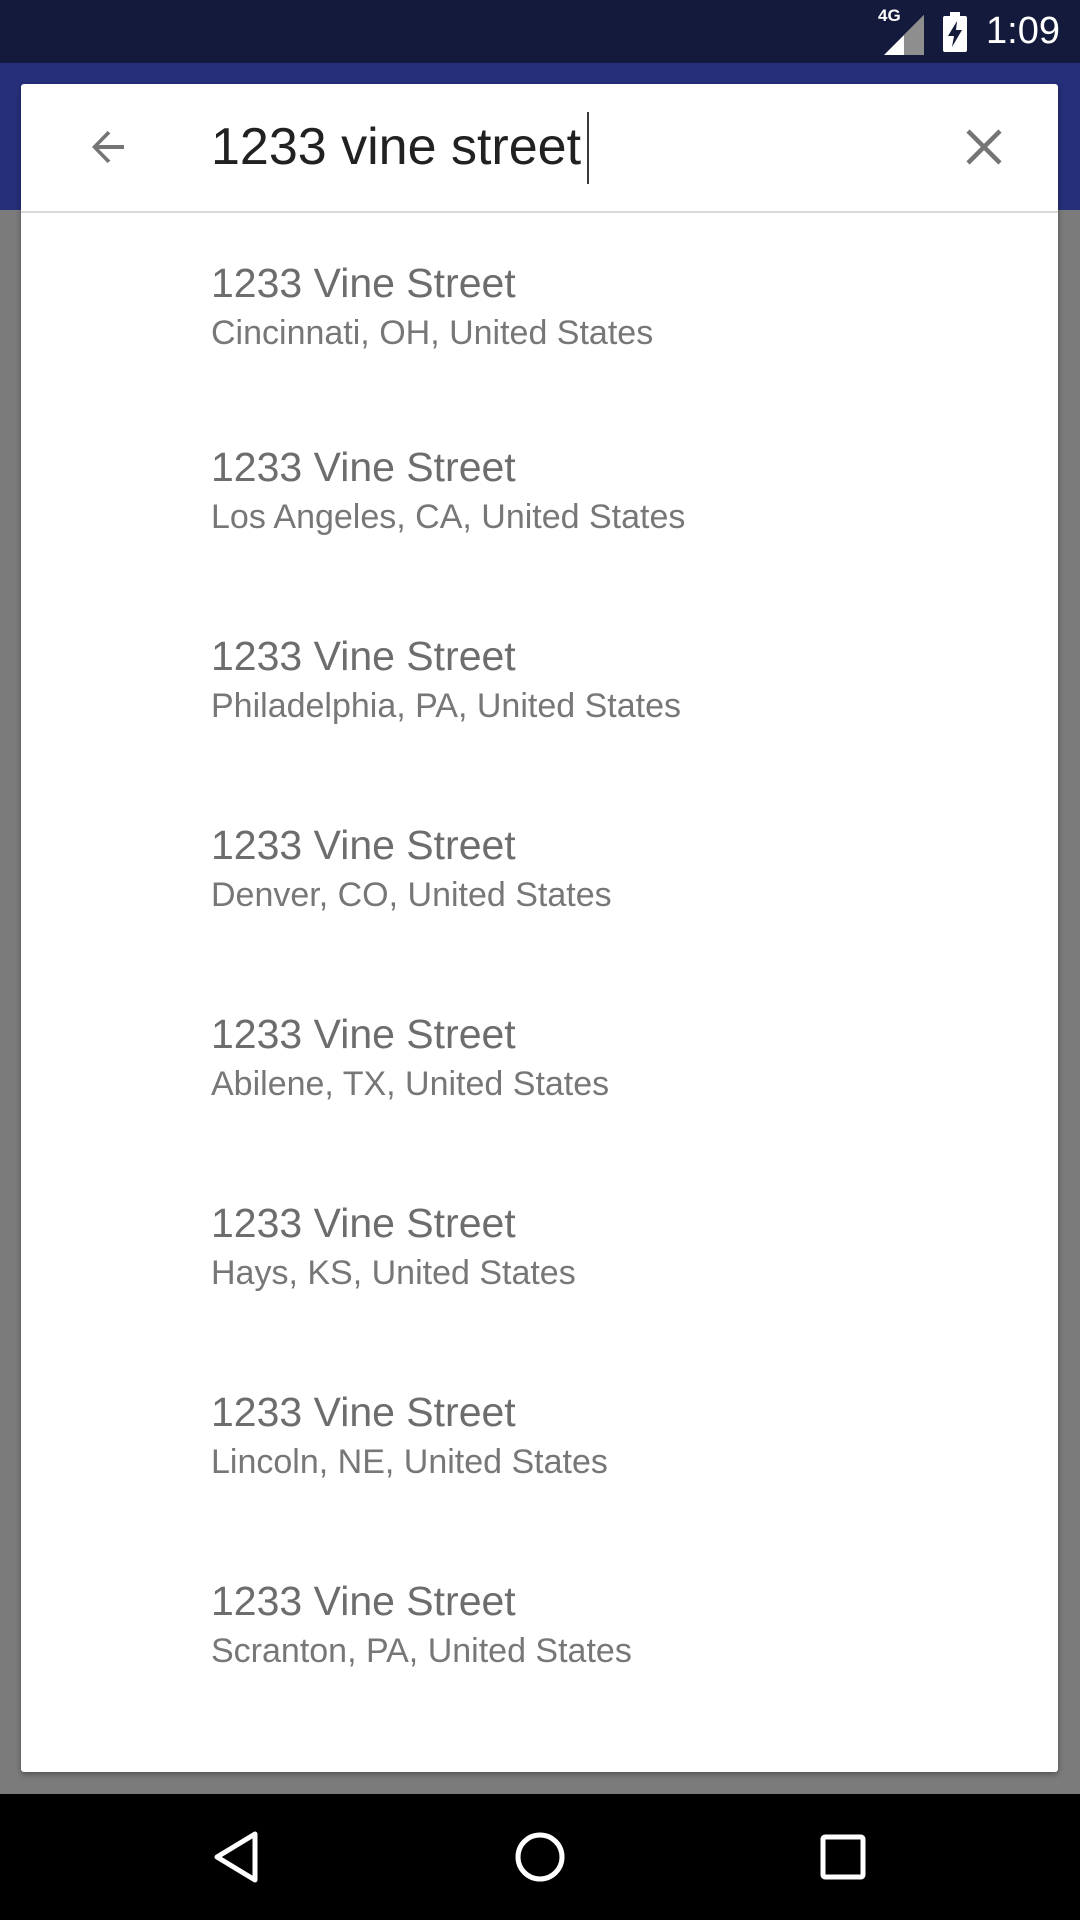  I want to click on navigation-bar, so click(540, 1857).